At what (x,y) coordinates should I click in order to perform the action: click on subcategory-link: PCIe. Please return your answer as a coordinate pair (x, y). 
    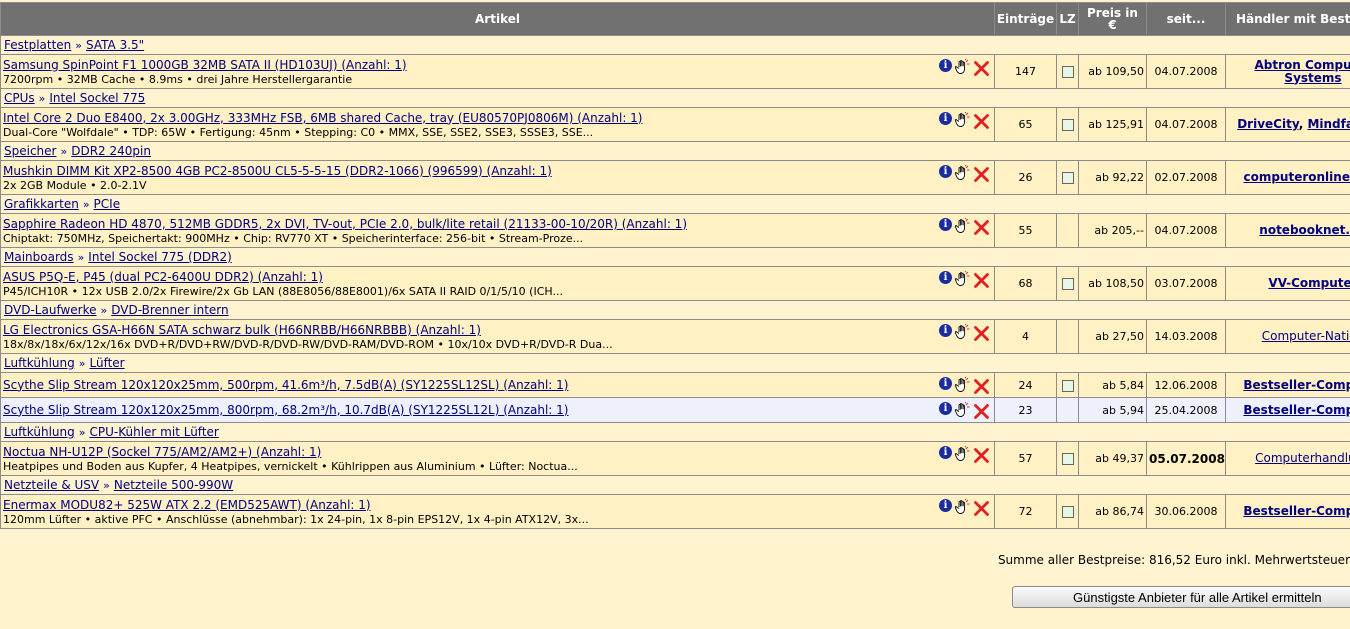
    Looking at the image, I should click on (107, 204).